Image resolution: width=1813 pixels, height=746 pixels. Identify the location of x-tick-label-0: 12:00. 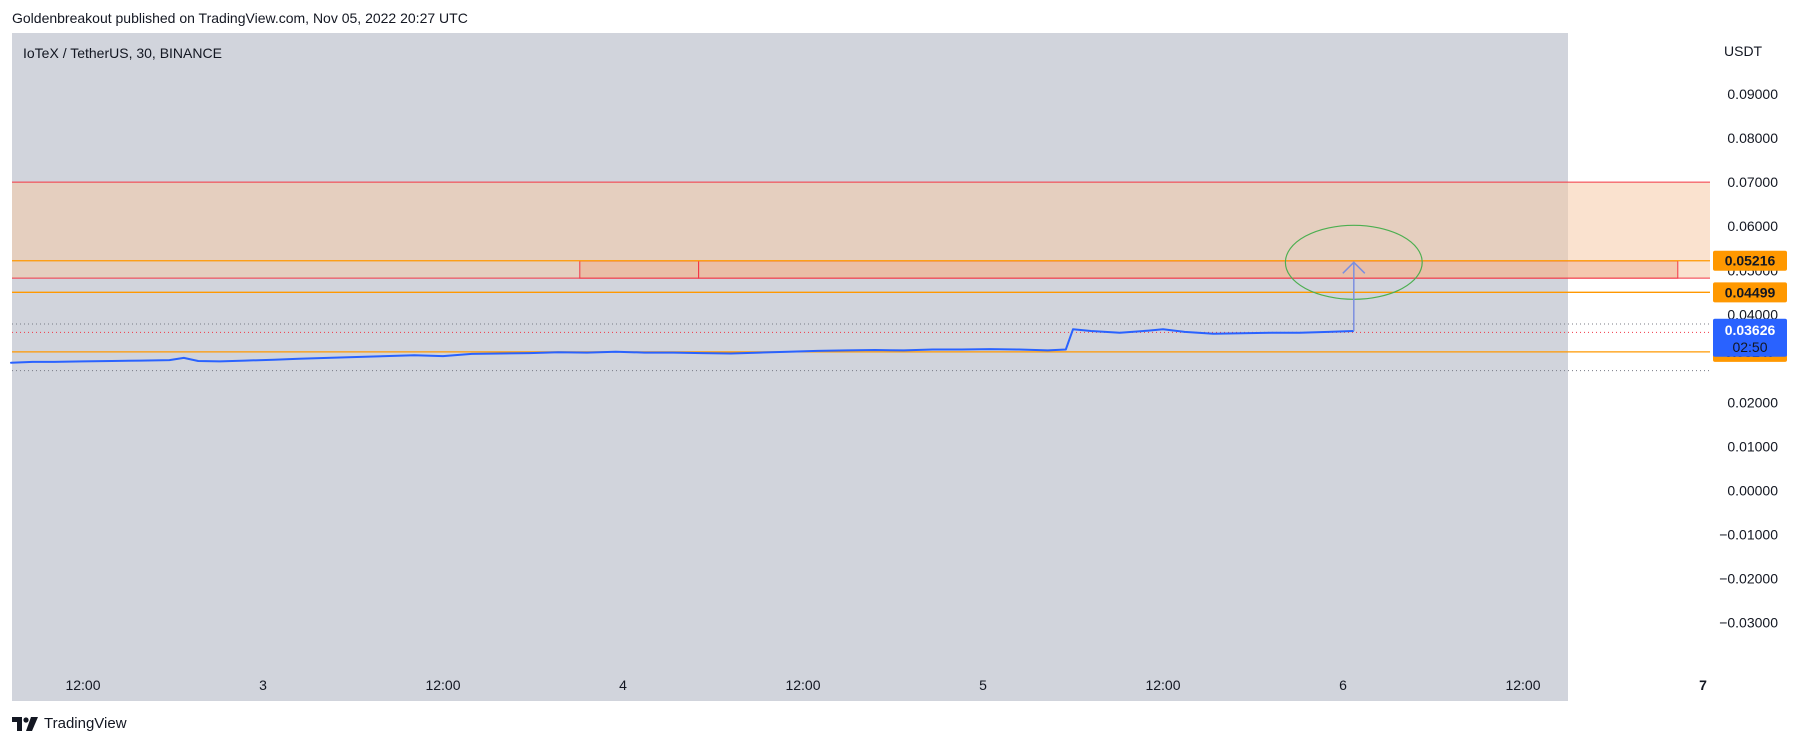
(82, 685).